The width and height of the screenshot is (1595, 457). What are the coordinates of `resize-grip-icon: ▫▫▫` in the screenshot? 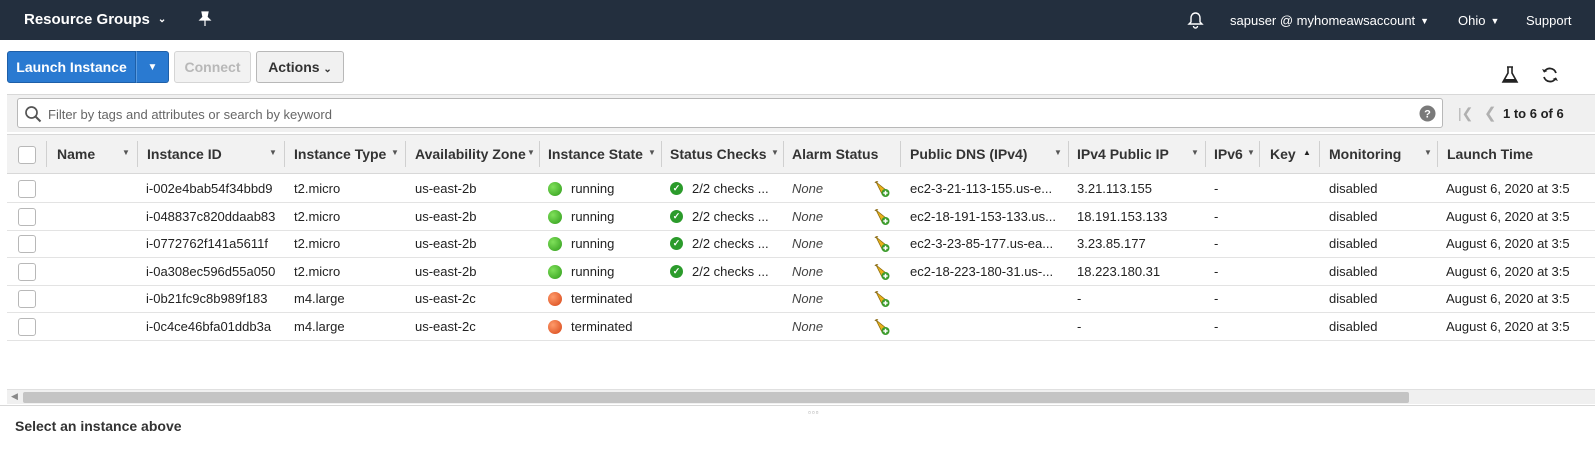 It's located at (814, 412).